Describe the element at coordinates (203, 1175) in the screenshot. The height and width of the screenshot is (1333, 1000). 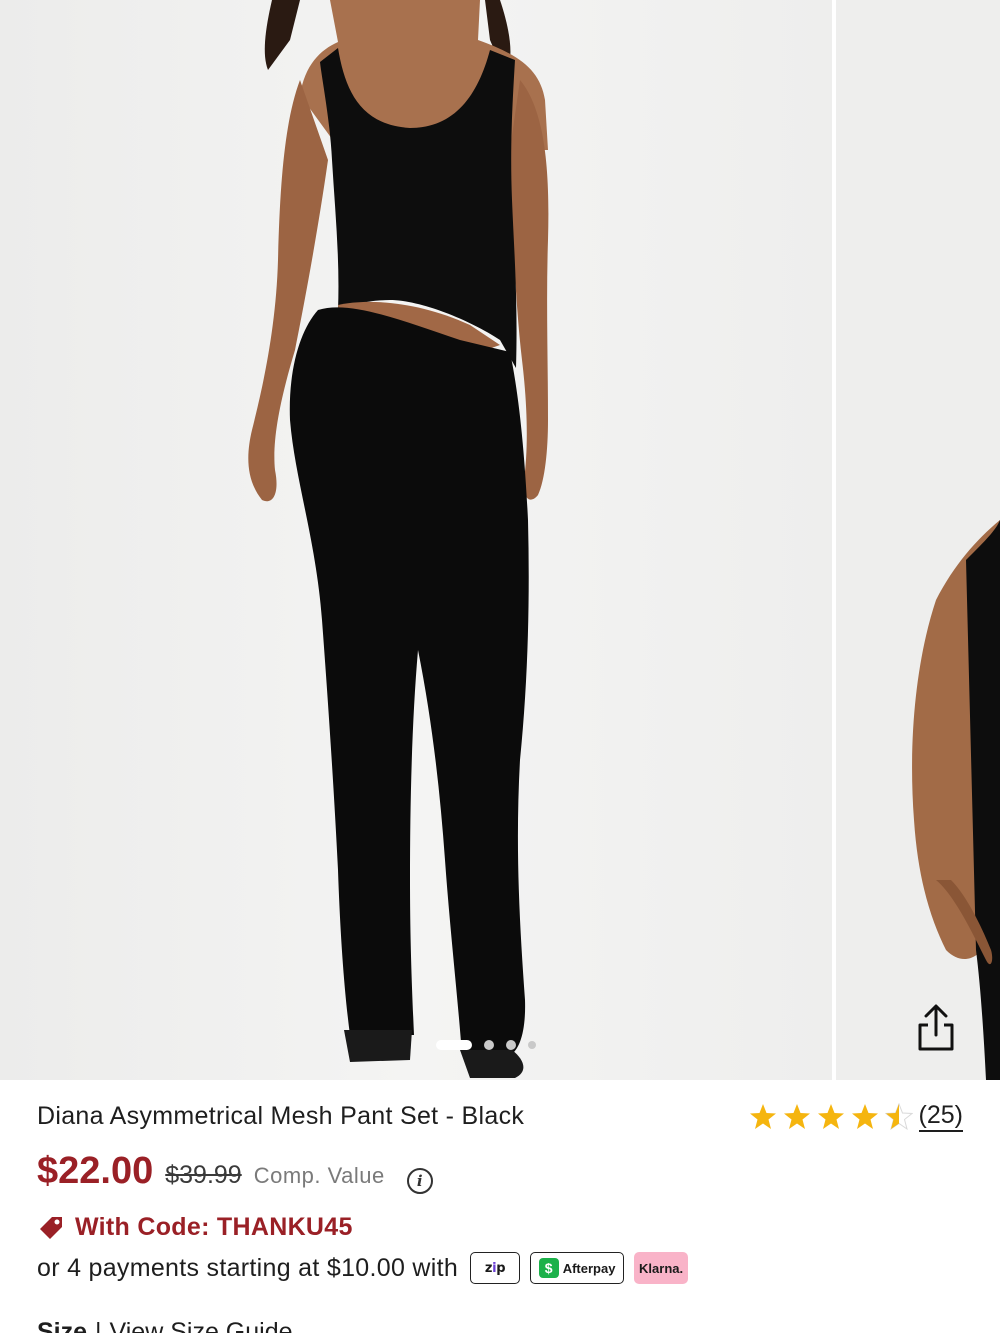
I see `original-price: $39.99` at that location.